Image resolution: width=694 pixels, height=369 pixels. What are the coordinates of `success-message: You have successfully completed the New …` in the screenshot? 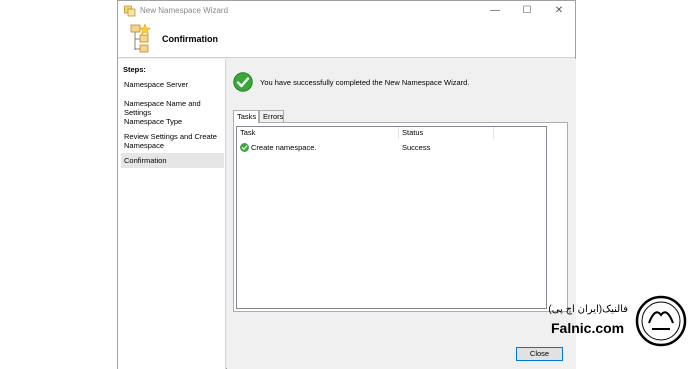 It's located at (365, 82).